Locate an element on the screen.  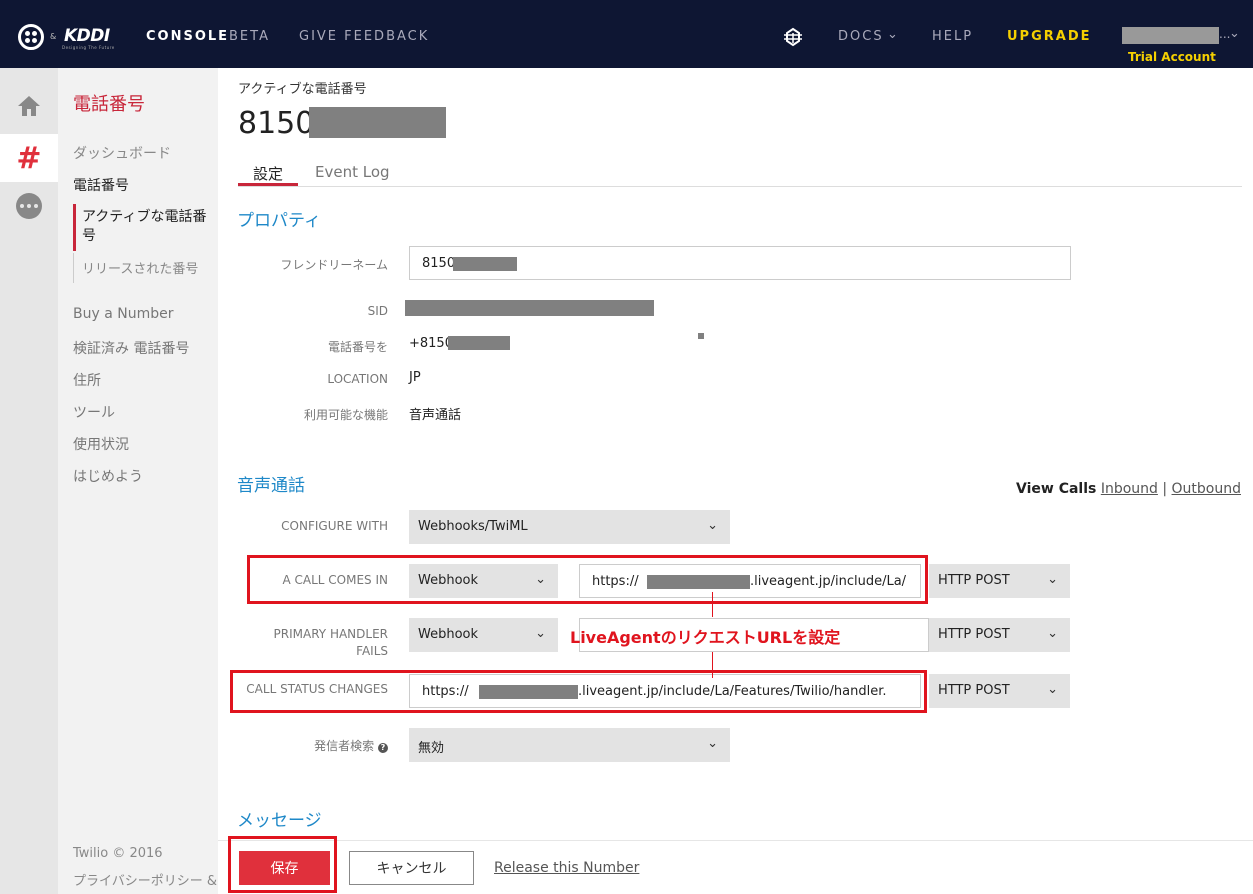
call-status-method-value: HTTP POST is located at coordinates (974, 690).